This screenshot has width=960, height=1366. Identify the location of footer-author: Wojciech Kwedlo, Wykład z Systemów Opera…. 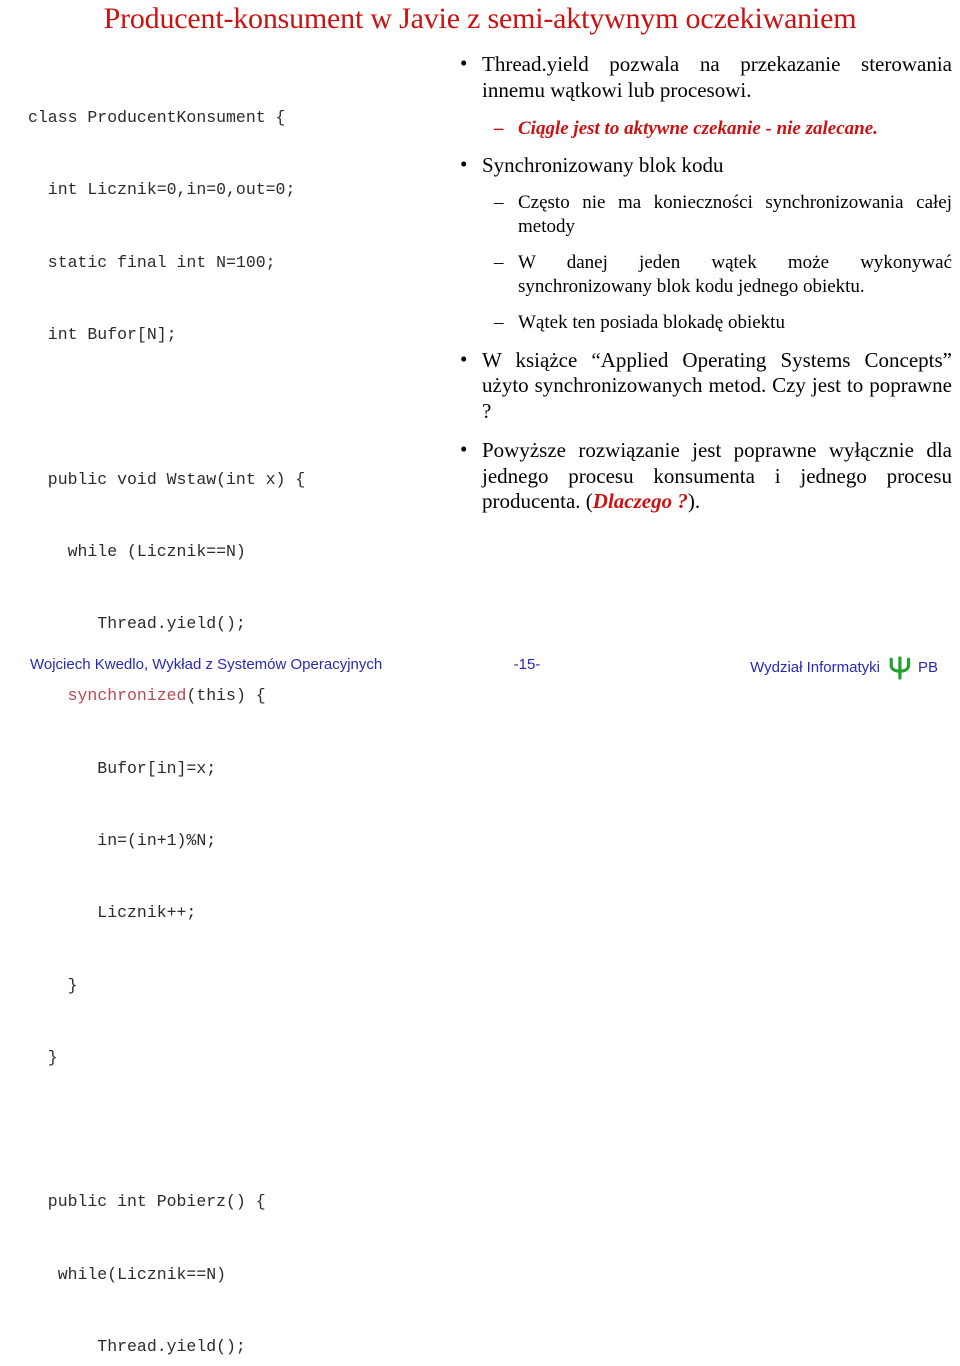
(206, 664).